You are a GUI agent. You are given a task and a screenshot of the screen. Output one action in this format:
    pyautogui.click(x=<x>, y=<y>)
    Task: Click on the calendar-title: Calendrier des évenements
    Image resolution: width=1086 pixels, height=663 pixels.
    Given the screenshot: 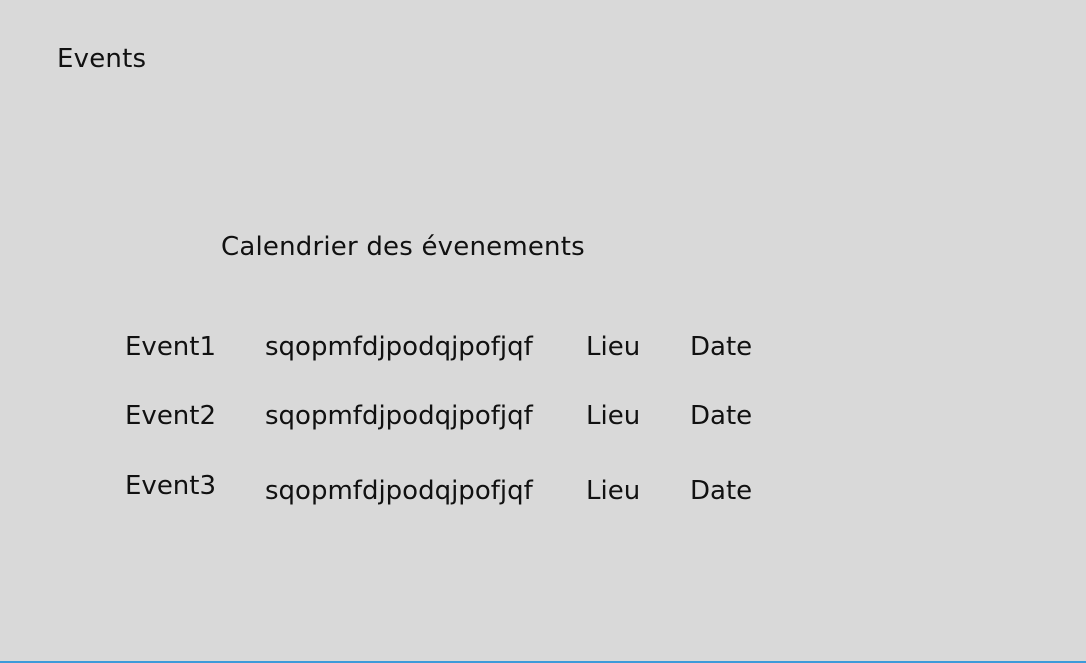 What is the action you would take?
    pyautogui.click(x=403, y=247)
    